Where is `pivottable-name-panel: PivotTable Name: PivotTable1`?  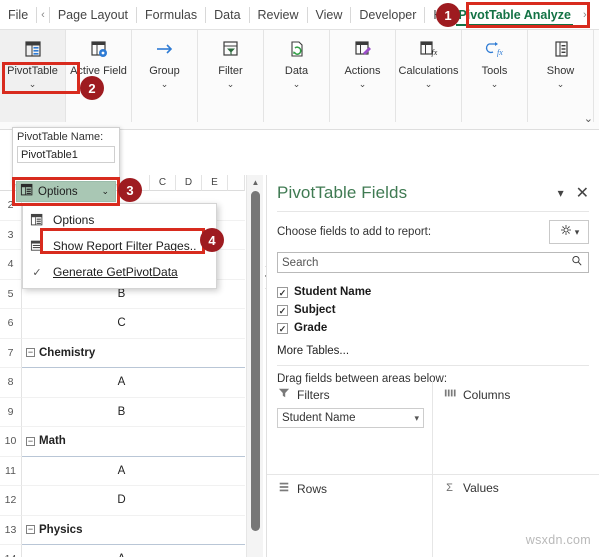
pivottable-name-panel: PivotTable Name: PivotTable1 is located at coordinates (66, 156).